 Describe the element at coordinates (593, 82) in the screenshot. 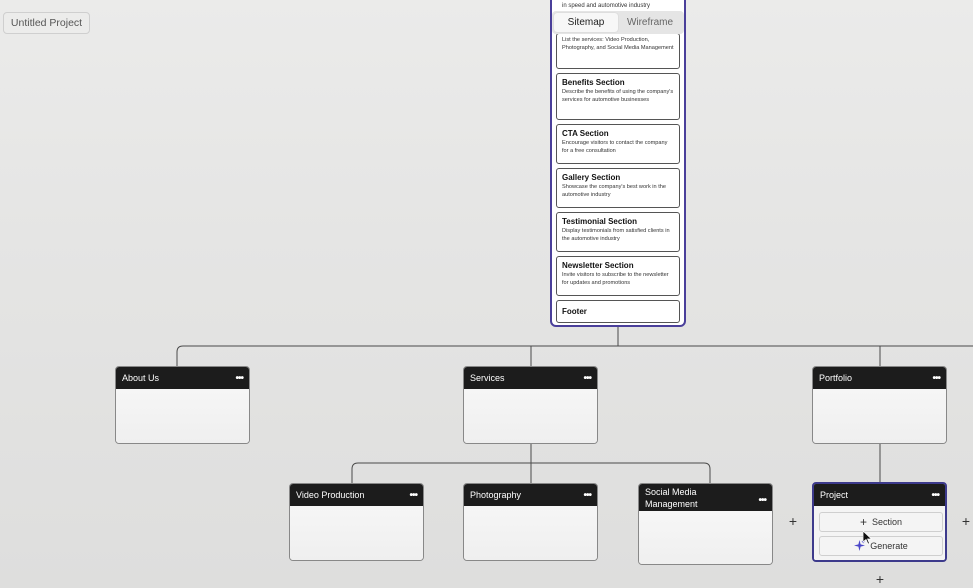

I see `section-title: Benefits Section` at that location.